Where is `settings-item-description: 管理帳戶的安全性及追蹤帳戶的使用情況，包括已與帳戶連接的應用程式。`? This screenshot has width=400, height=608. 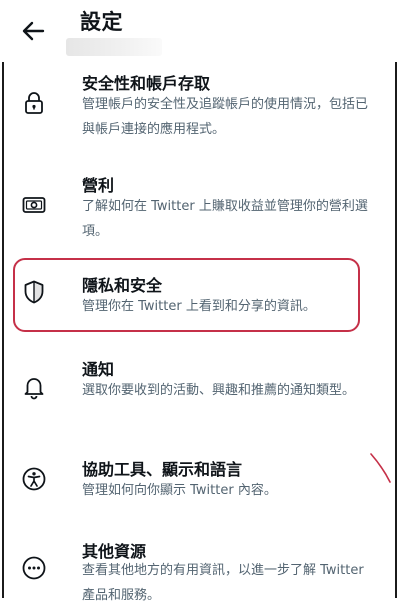
settings-item-description: 管理帳戶的安全性及追蹤帳戶的使用情況，包括已與帳戶連接的應用程式。 is located at coordinates (225, 117).